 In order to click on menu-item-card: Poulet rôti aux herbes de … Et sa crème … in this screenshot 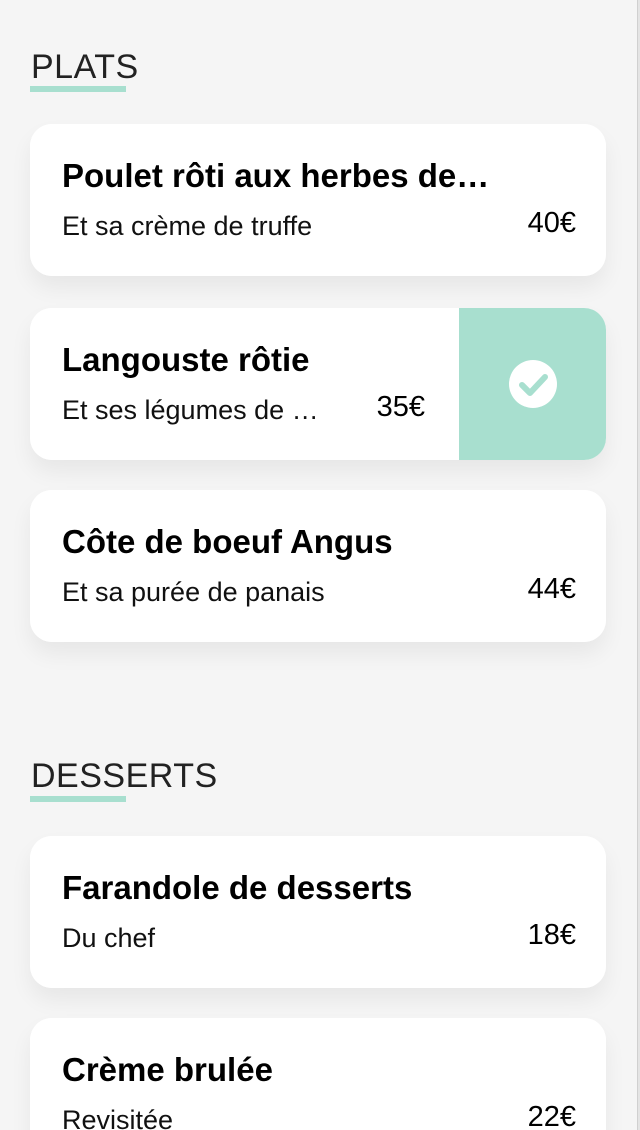, I will do `click(318, 200)`.